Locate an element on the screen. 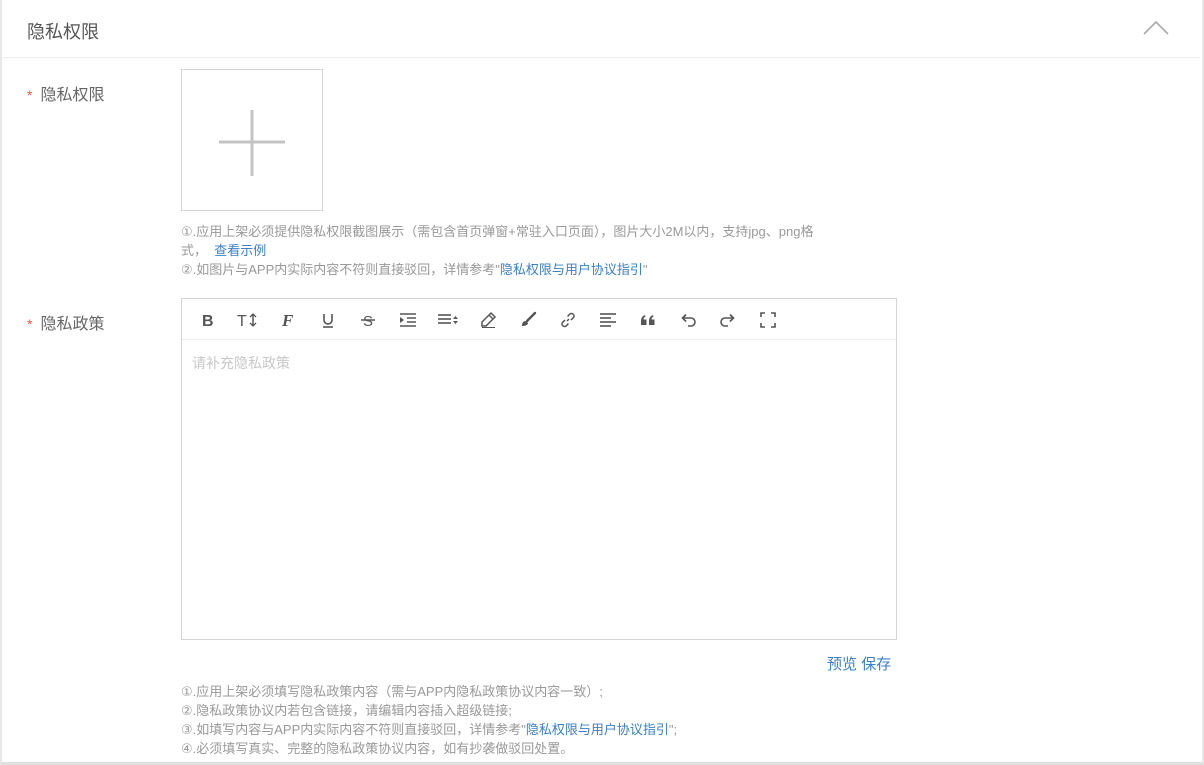  undo-icon is located at coordinates (688, 320).